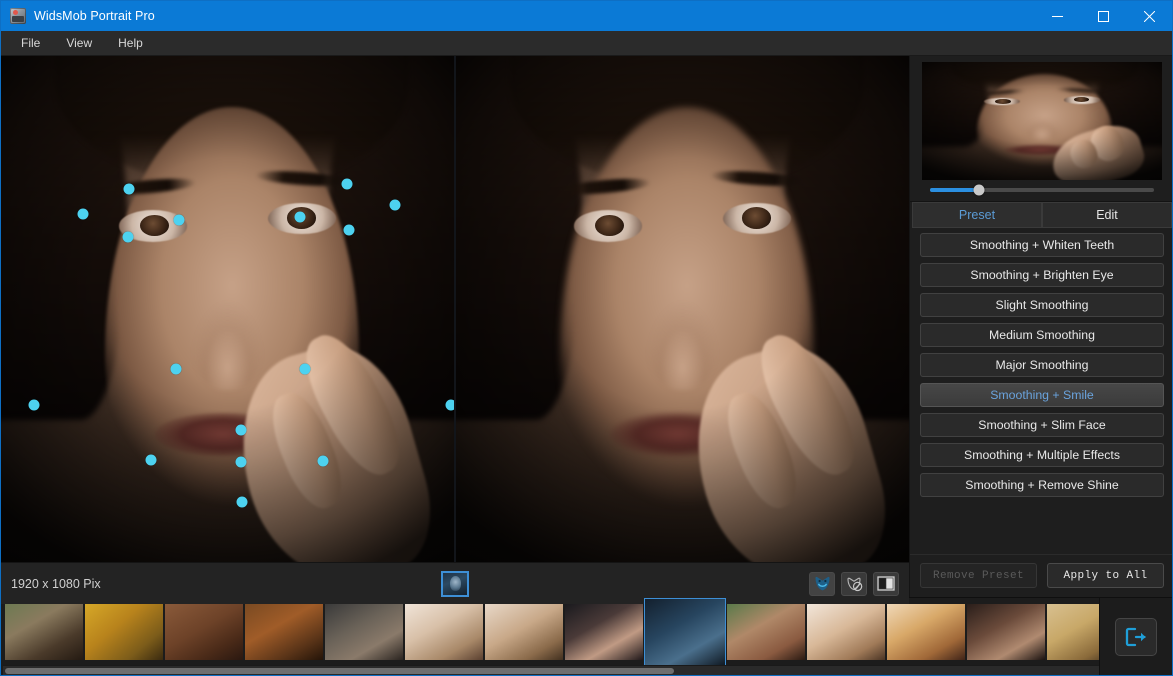 This screenshot has width=1173, height=676. I want to click on export-button, so click(1136, 636).